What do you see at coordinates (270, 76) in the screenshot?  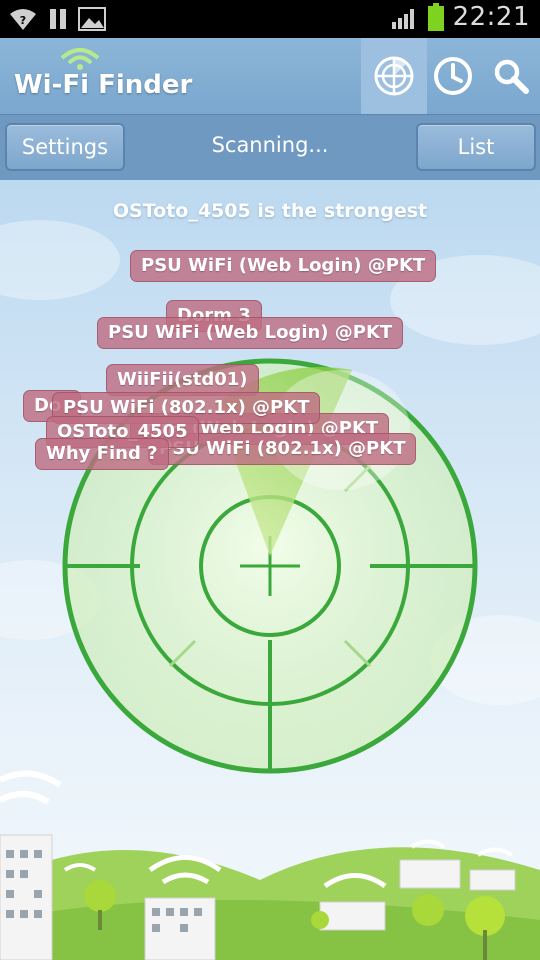 I see `app-header: Wi-Fi Finder` at bounding box center [270, 76].